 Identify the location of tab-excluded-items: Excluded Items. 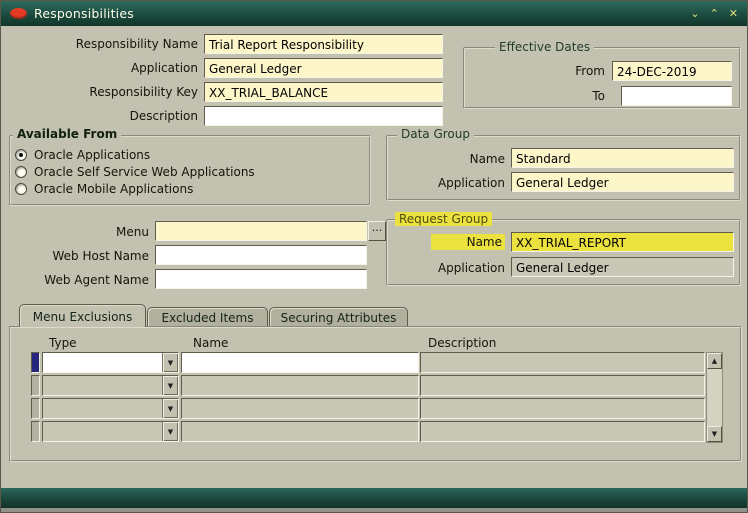
(207, 316).